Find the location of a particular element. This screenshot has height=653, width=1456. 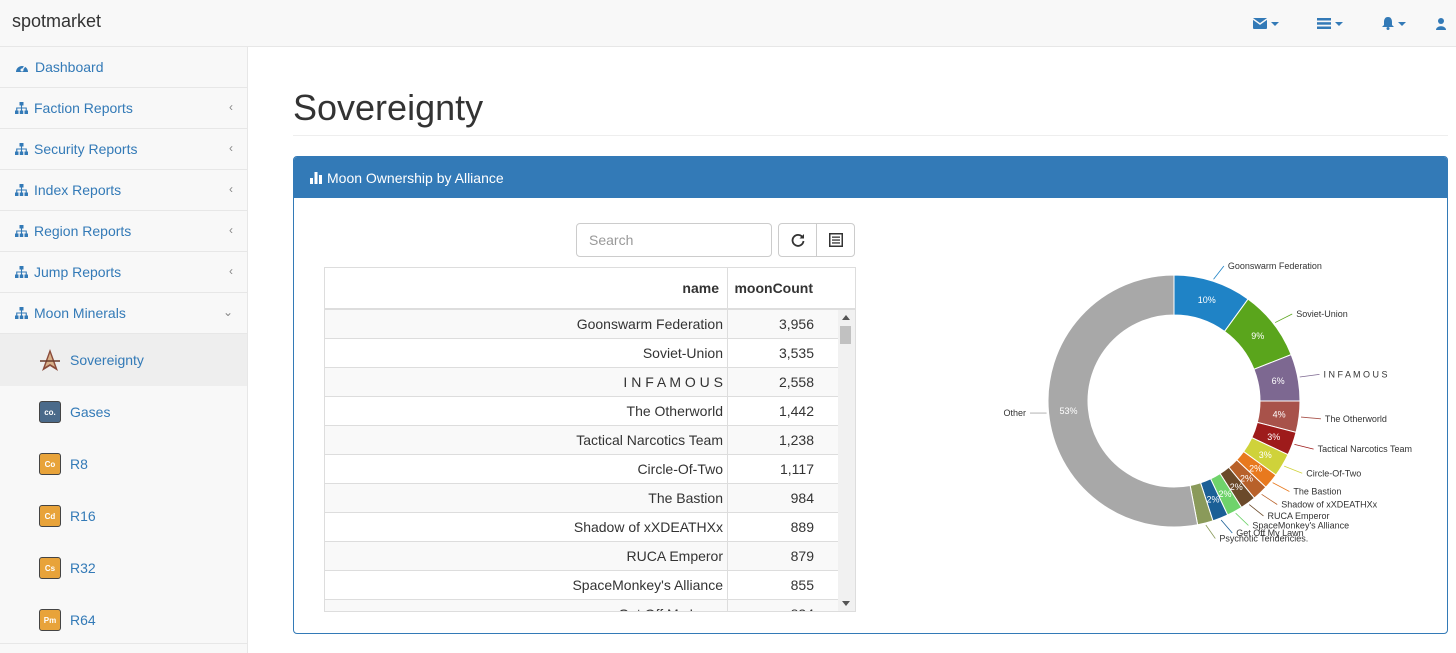

divider is located at coordinates (123, 643).